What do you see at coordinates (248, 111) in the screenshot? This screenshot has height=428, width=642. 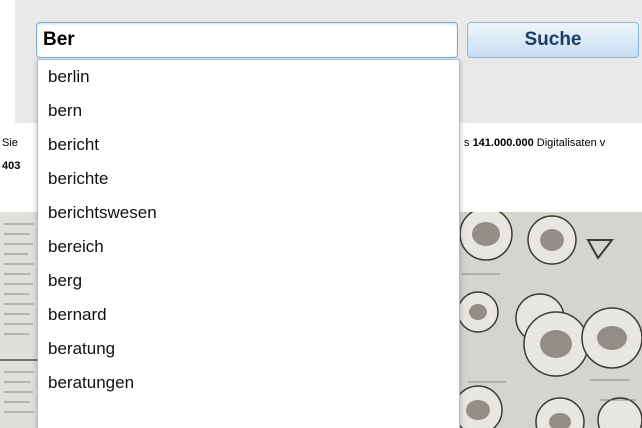 I see `suggestion-item: bern` at bounding box center [248, 111].